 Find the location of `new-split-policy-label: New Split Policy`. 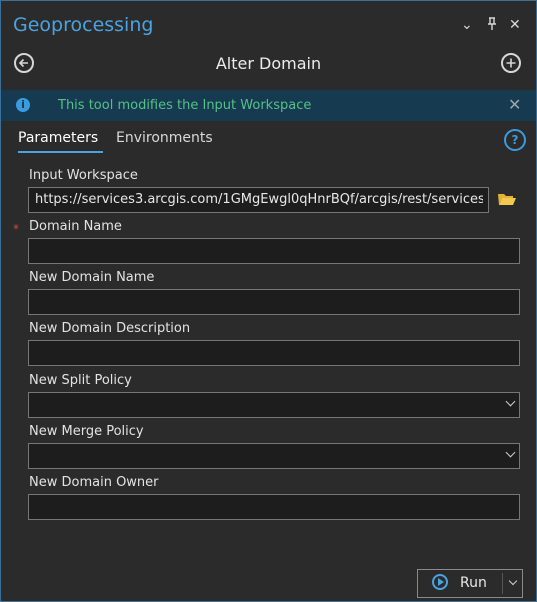

new-split-policy-label: New Split Policy is located at coordinates (80, 380).